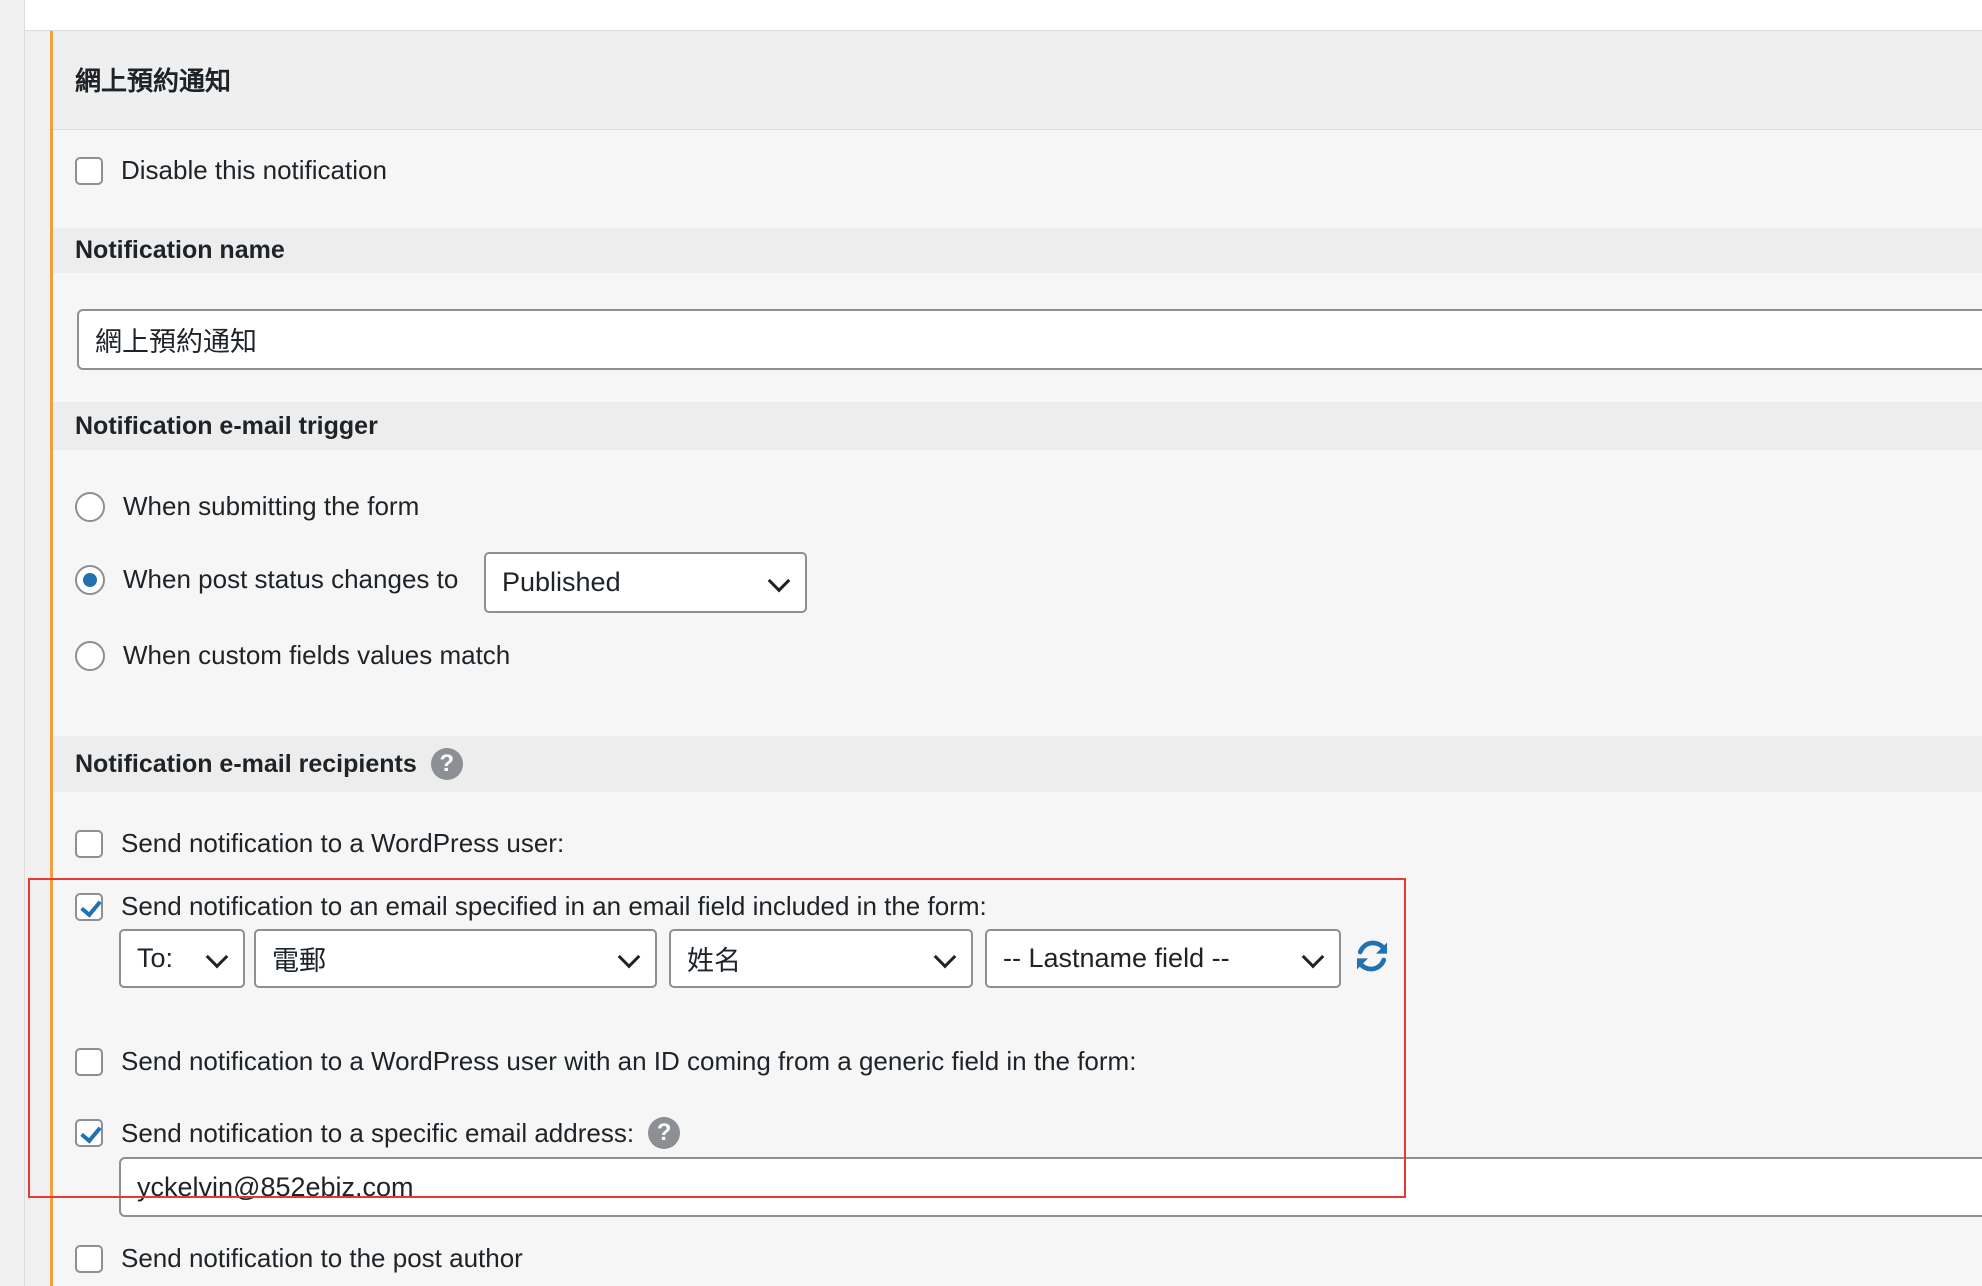 Image resolution: width=1982 pixels, height=1286 pixels. What do you see at coordinates (779, 580) in the screenshot?
I see `chevron-down-icon` at bounding box center [779, 580].